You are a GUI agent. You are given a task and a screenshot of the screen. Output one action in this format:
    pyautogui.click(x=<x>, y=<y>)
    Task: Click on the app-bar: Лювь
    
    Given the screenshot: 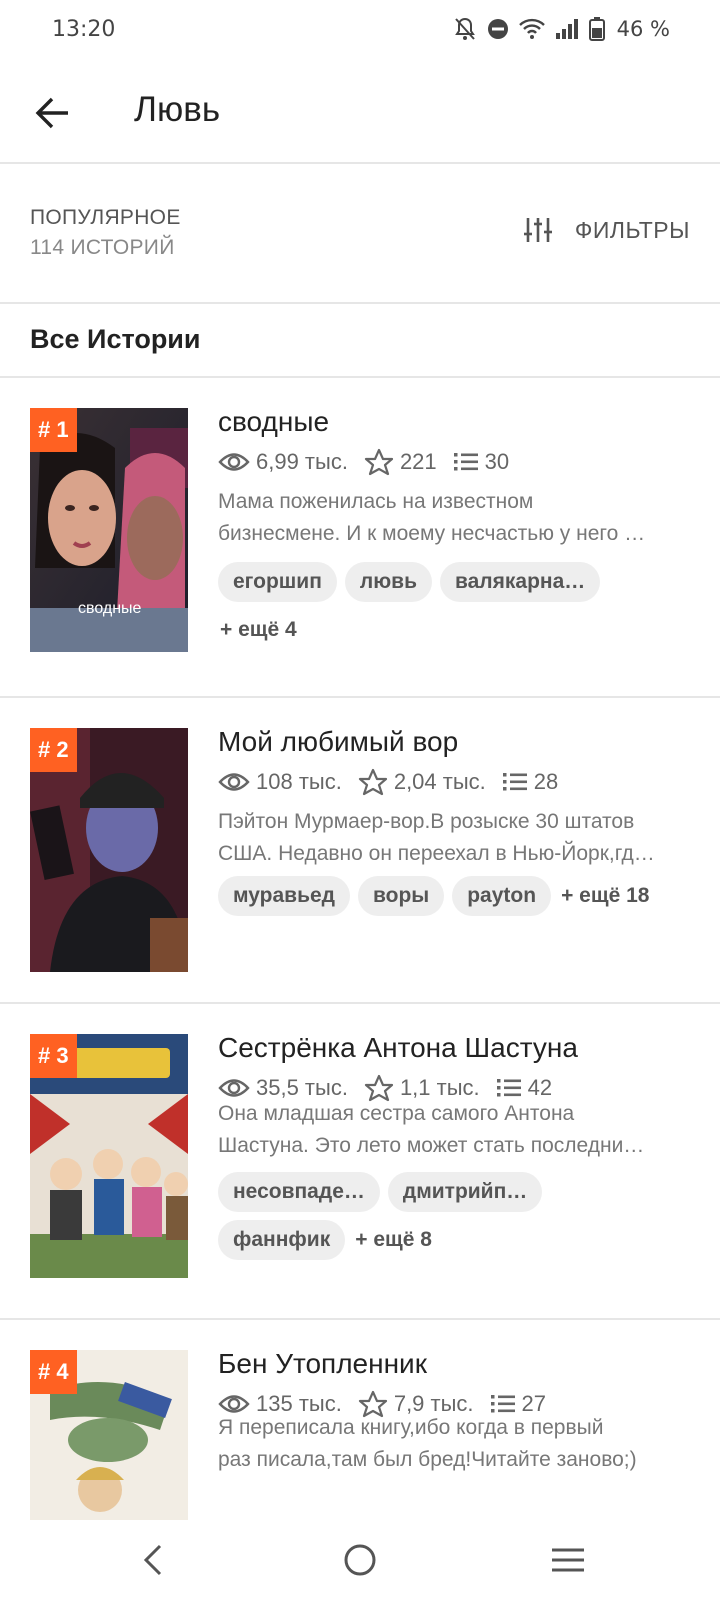 What is the action you would take?
    pyautogui.click(x=360, y=113)
    